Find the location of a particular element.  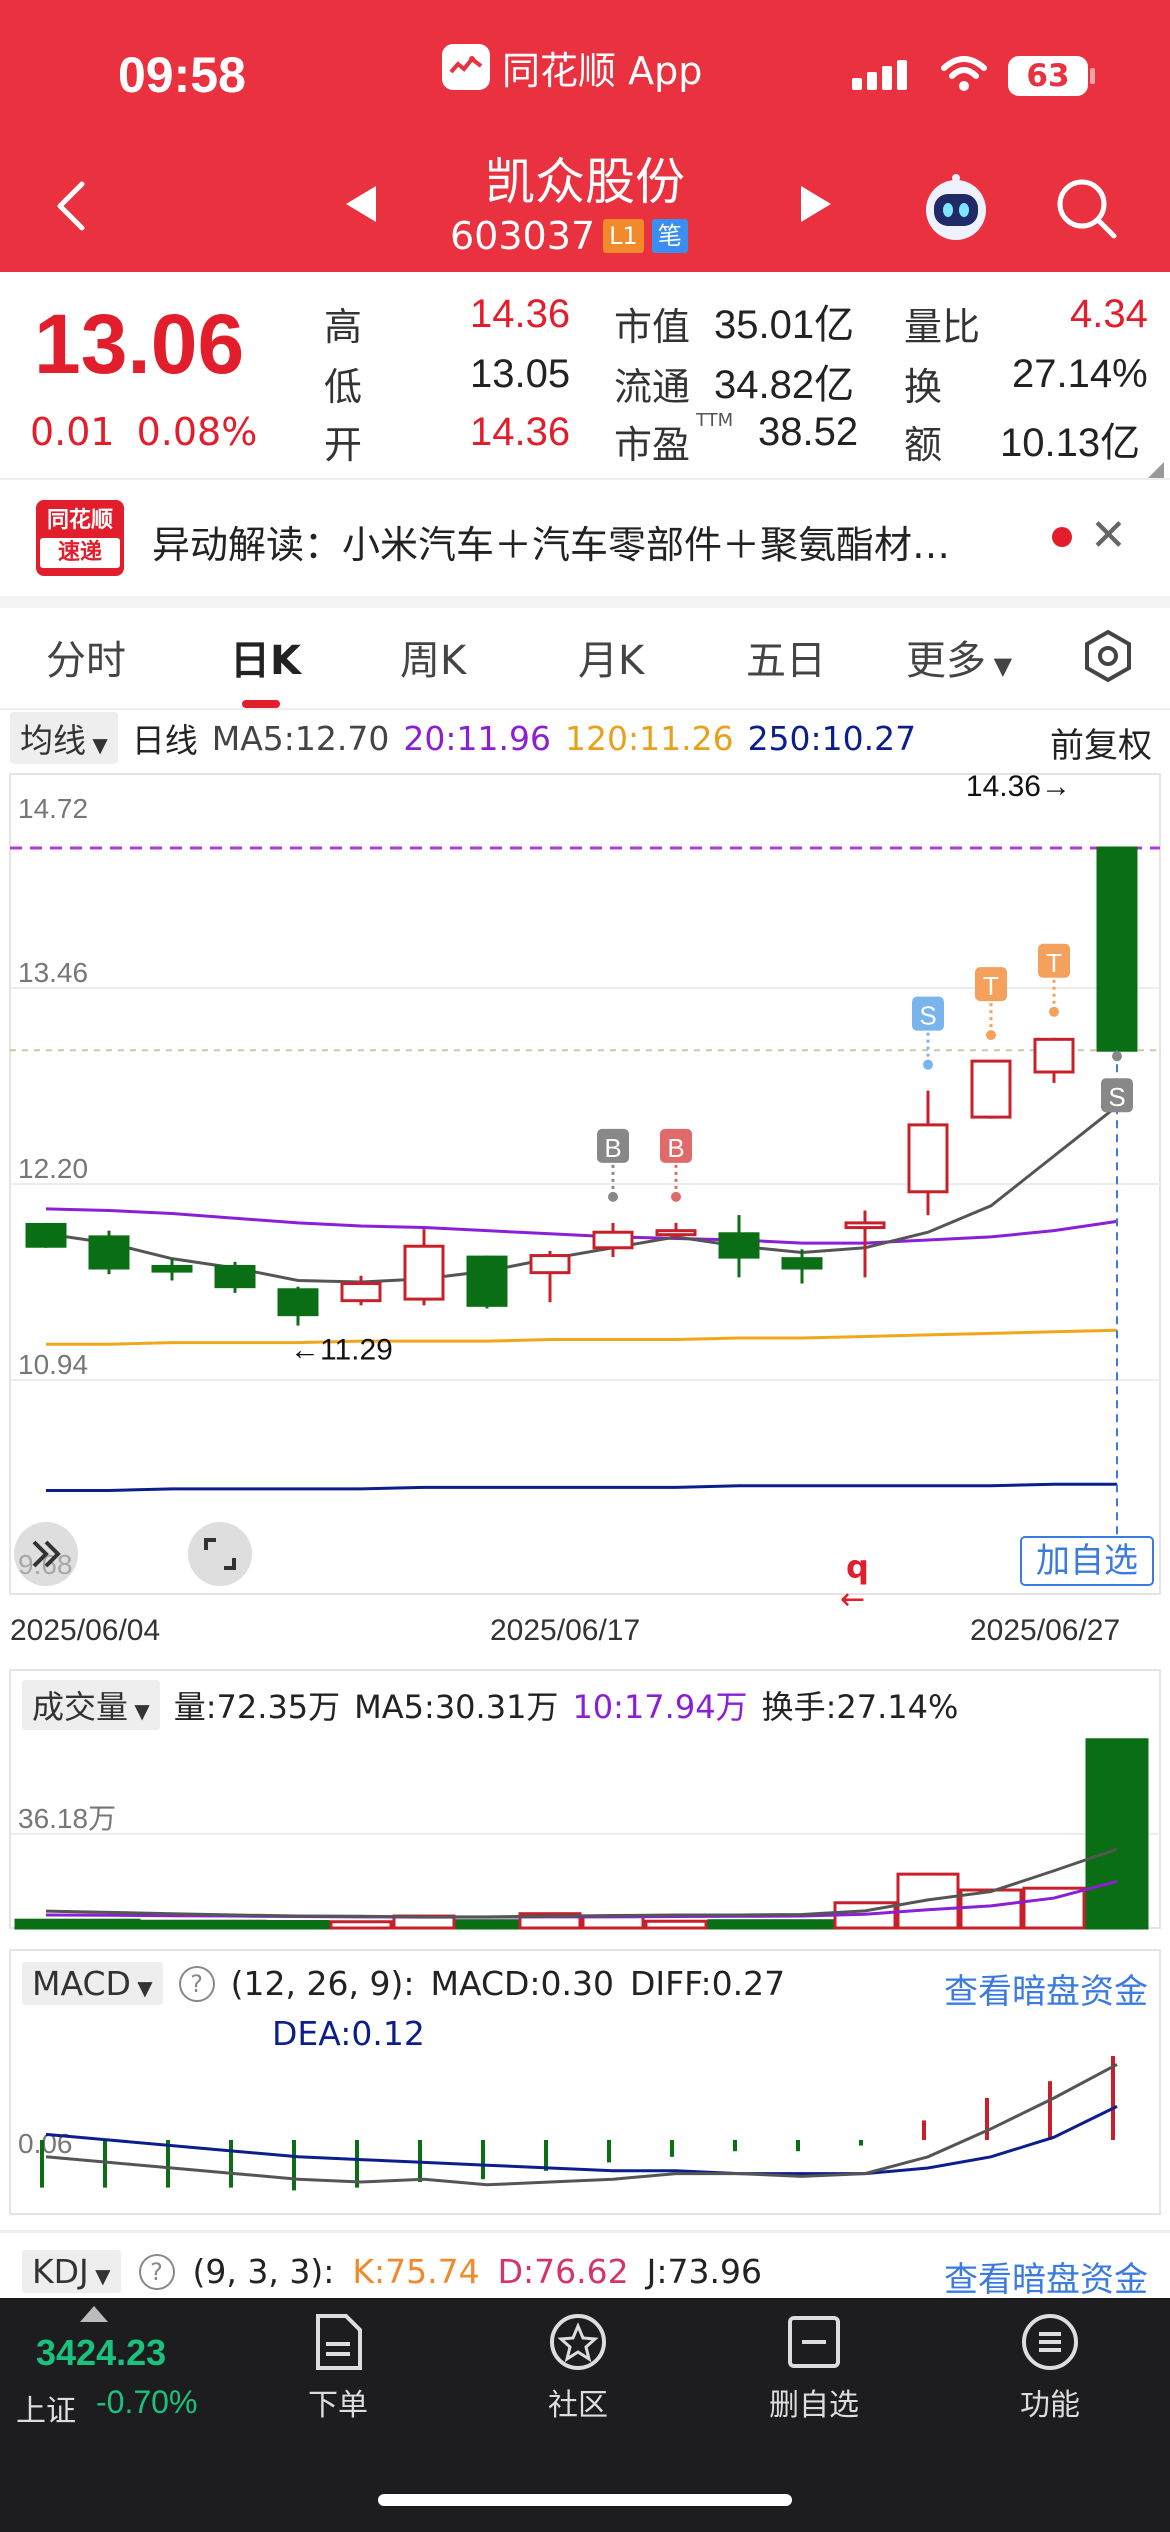

volume-dropdown: 成交量 ▼ is located at coordinates (91, 1705).